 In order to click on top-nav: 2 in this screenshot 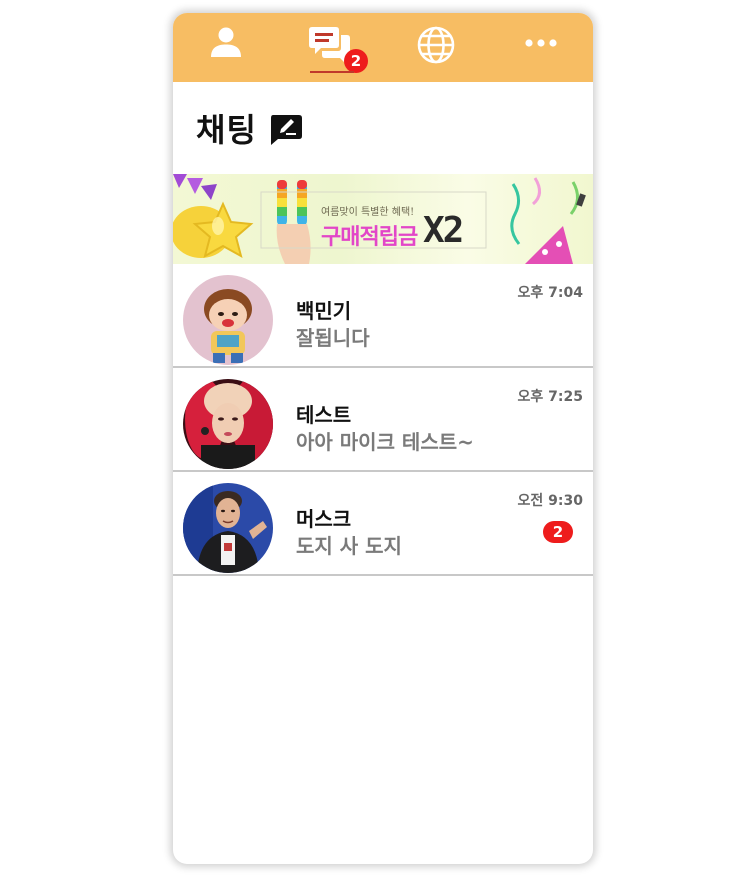, I will do `click(383, 47)`.